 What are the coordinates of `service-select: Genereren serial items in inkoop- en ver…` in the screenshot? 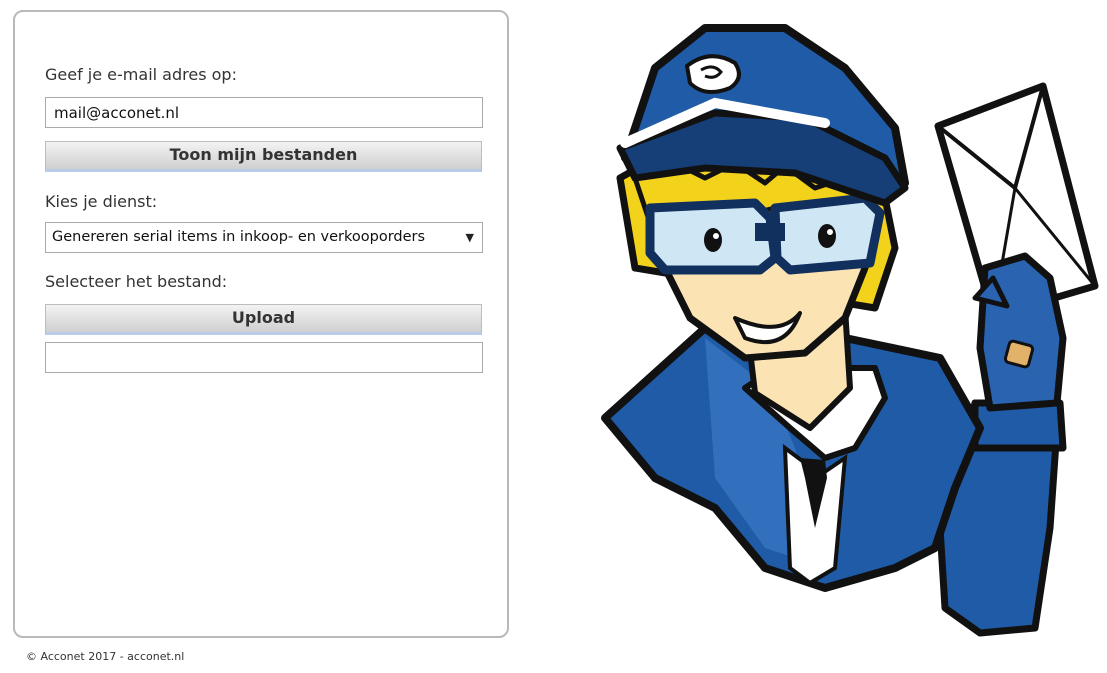 It's located at (264, 237).